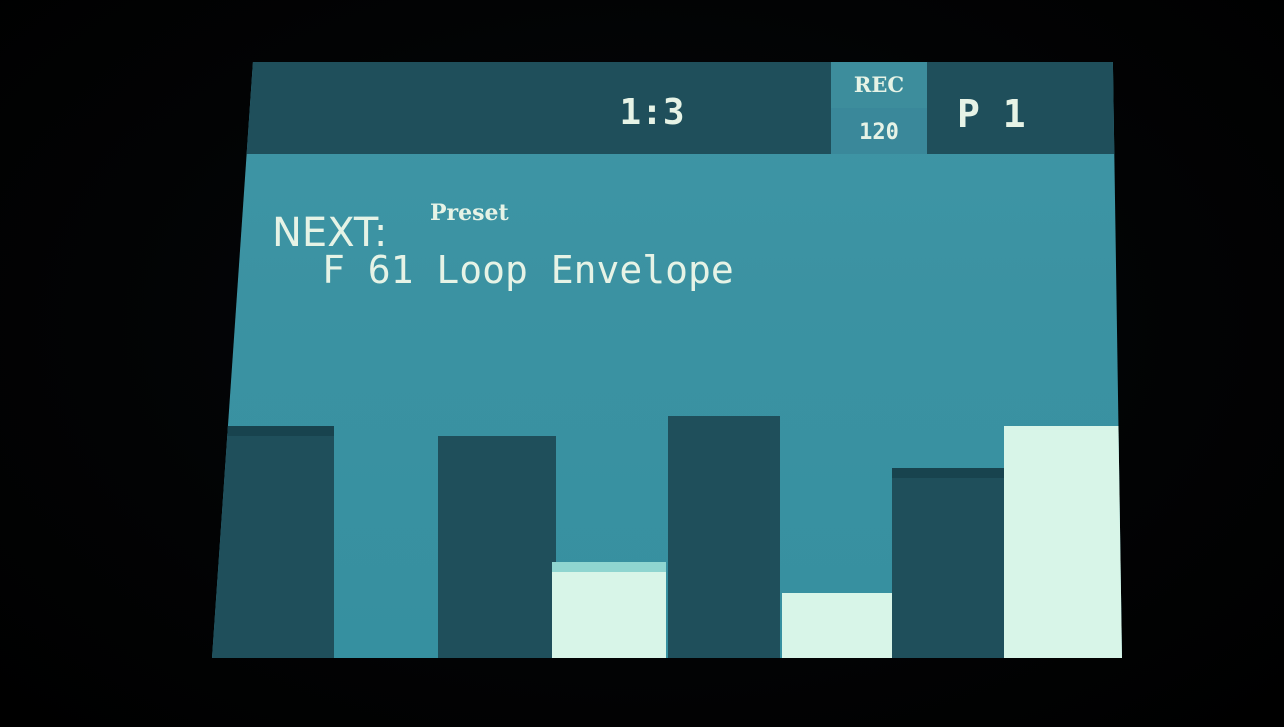 This screenshot has width=1284, height=727. What do you see at coordinates (528, 270) in the screenshot?
I see `preset-name: F 61 Loop Envelope` at bounding box center [528, 270].